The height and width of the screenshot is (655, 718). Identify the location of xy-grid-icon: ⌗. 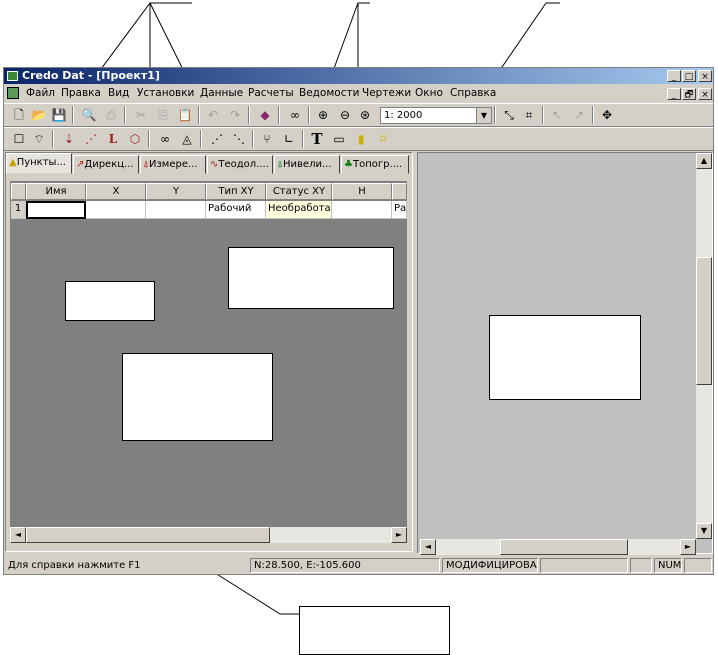
(529, 115).